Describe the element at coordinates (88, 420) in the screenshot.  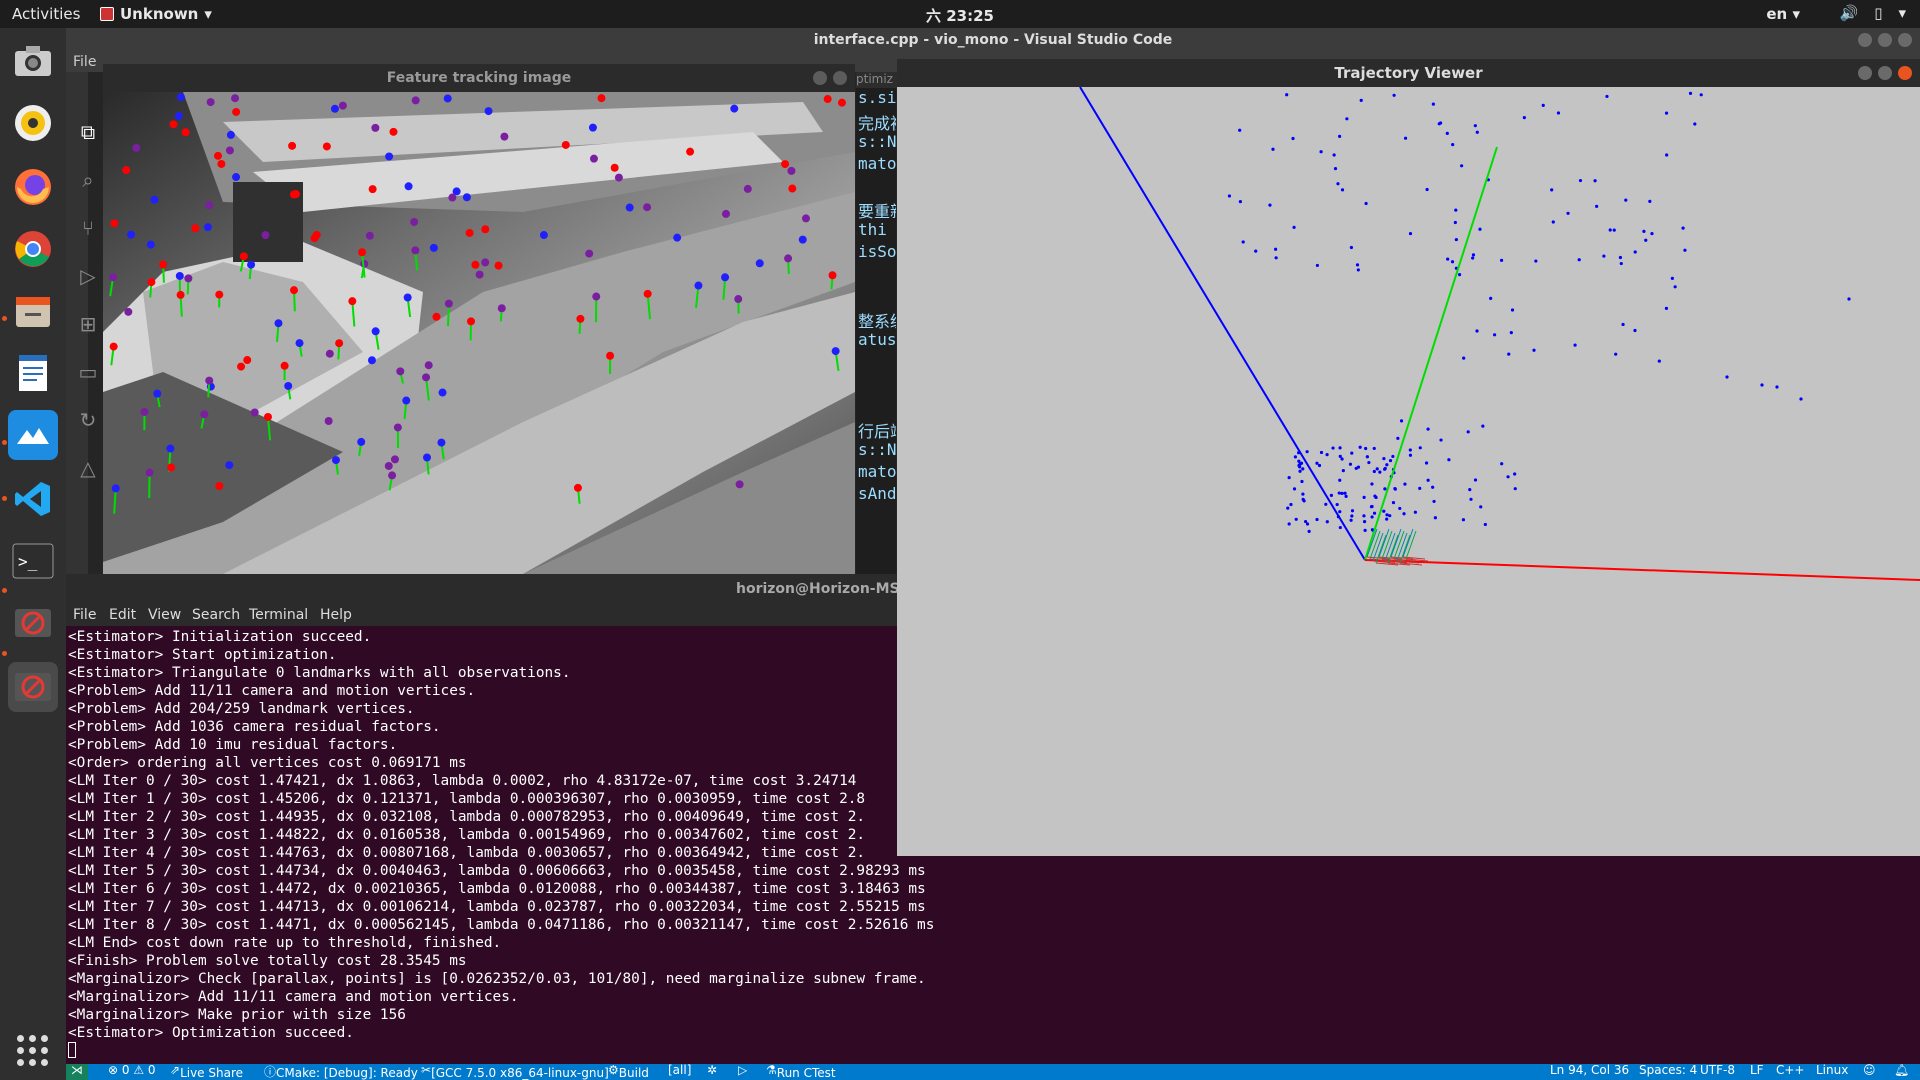
I see `live-share-icon: ↻` at that location.